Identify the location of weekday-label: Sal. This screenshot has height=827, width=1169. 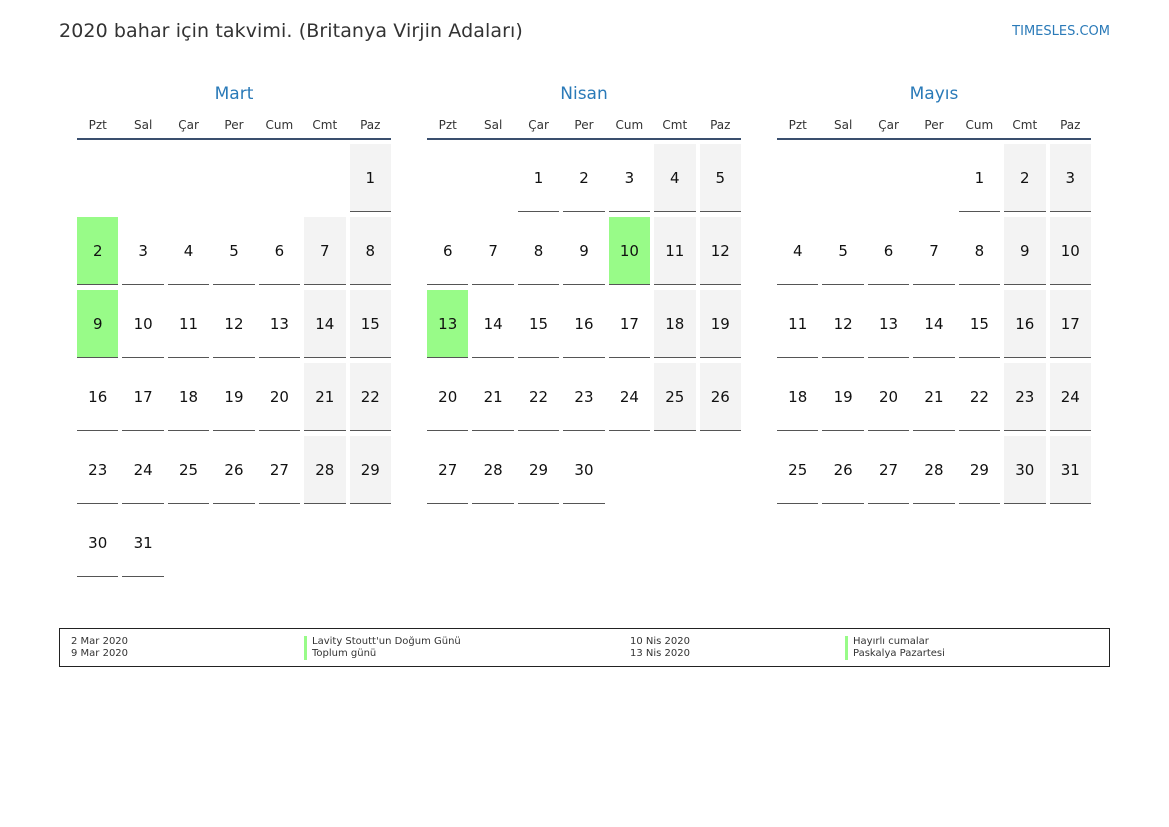
(143, 125).